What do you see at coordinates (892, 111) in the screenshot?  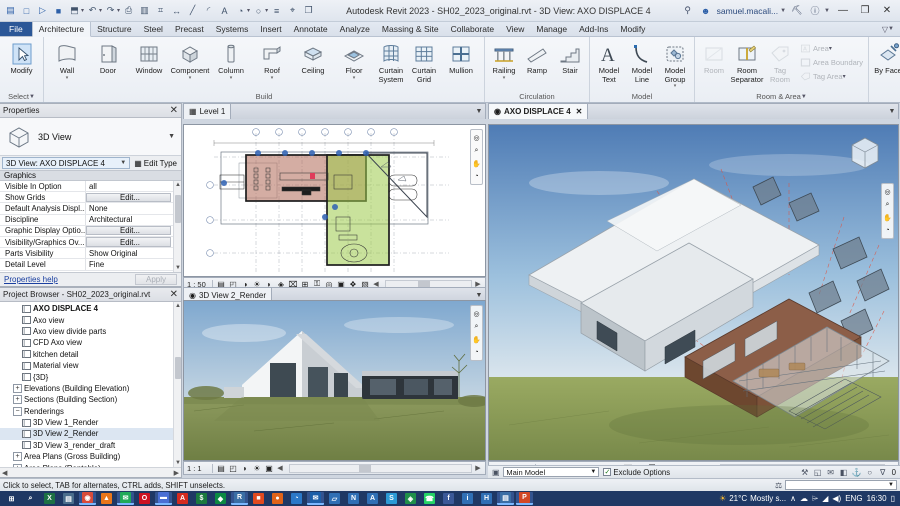 I see `three-d-tab-menu-icon: ▼` at bounding box center [892, 111].